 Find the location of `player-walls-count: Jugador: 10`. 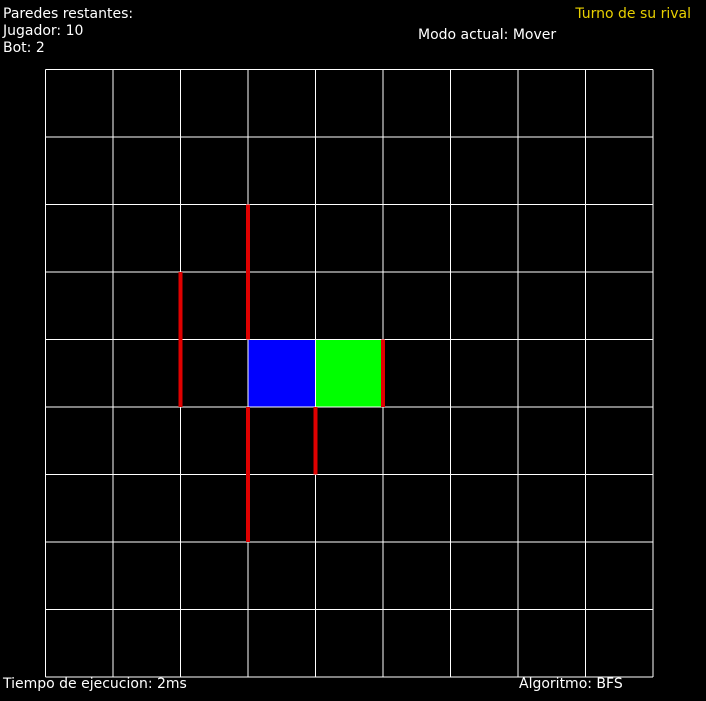

player-walls-count: Jugador: 10 is located at coordinates (43, 31).